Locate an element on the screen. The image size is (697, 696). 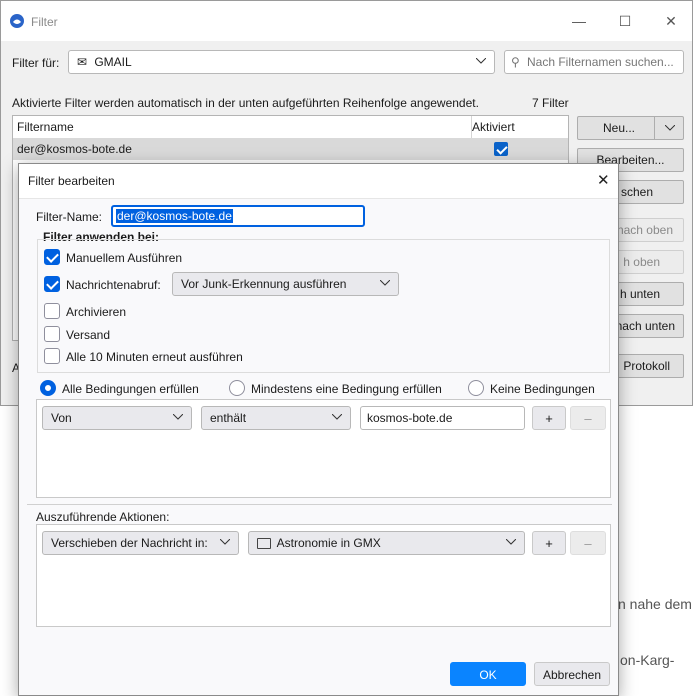
fetch-timing-value: Vor Junk-Erkennung ausführen is located at coordinates (264, 284).